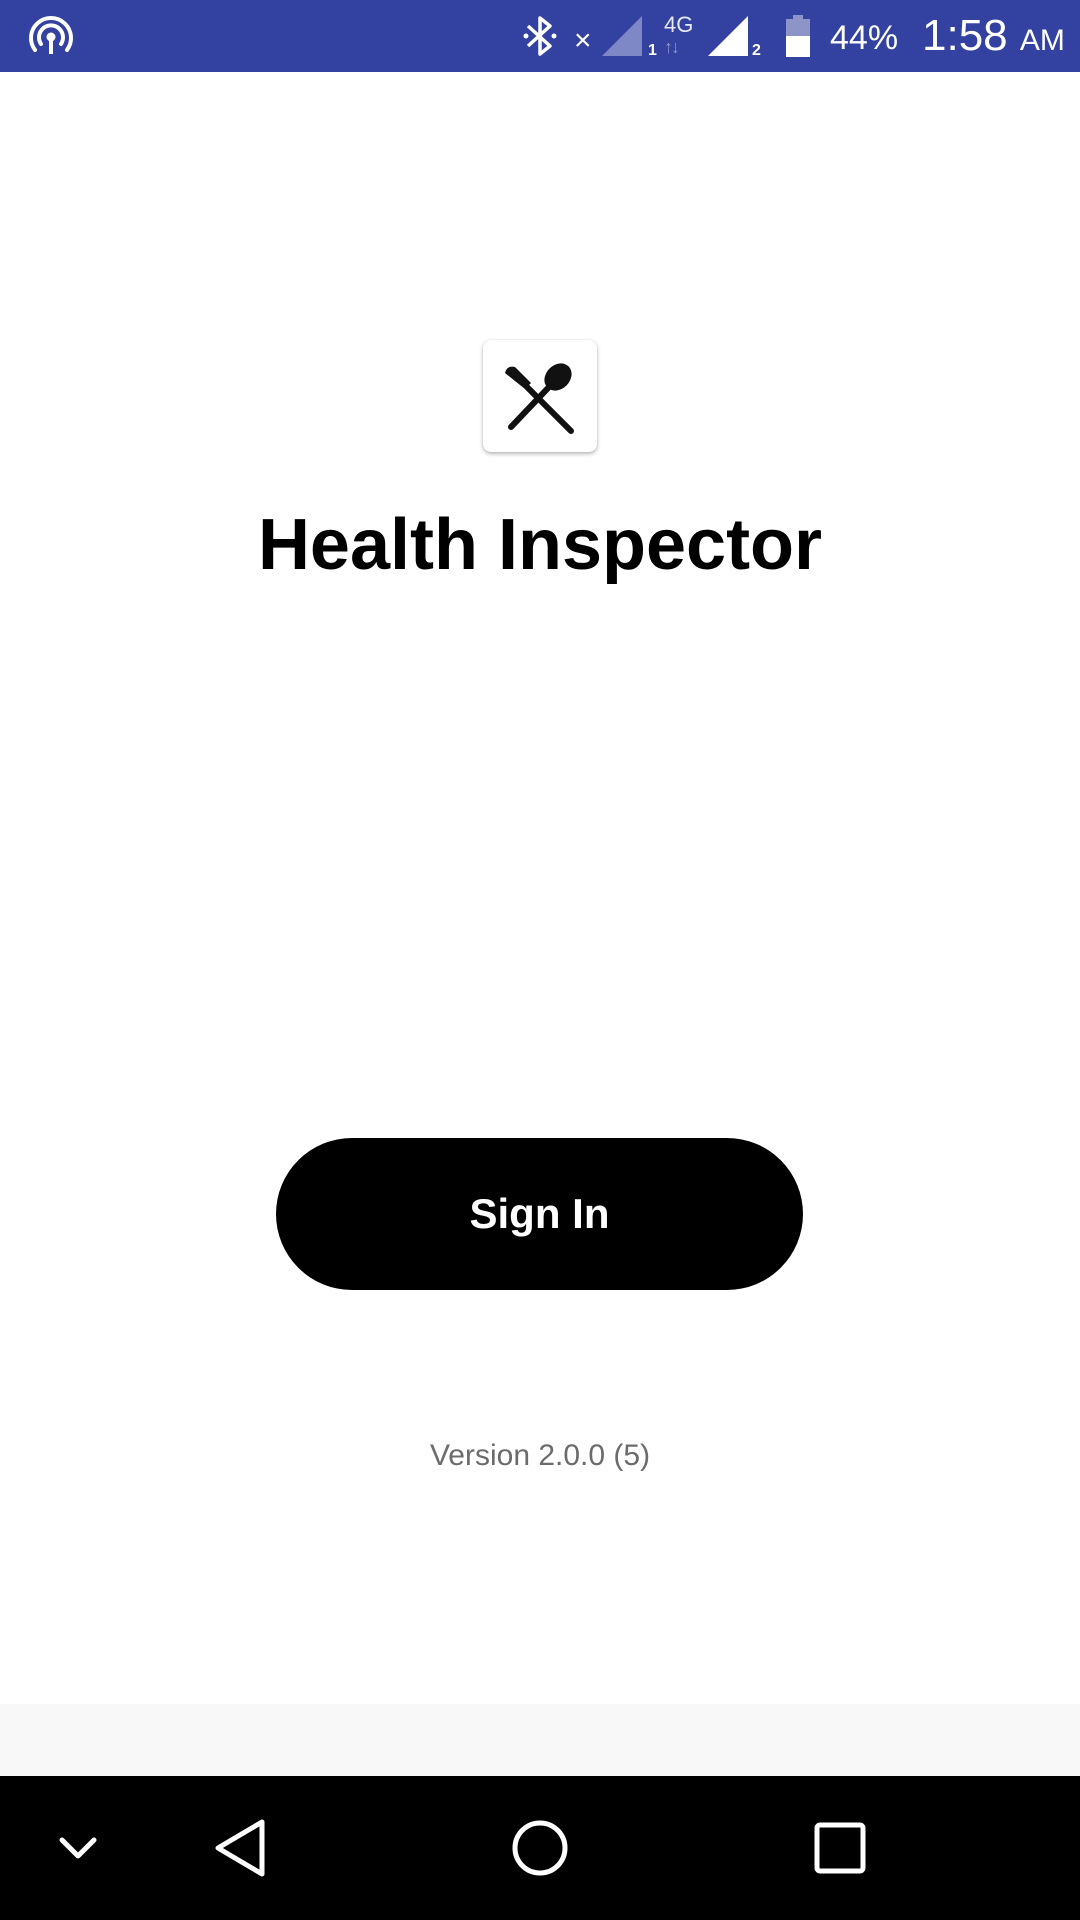 This screenshot has height=1920, width=1080. What do you see at coordinates (540, 1455) in the screenshot?
I see `version-text: Version 2.0.0 (5)` at bounding box center [540, 1455].